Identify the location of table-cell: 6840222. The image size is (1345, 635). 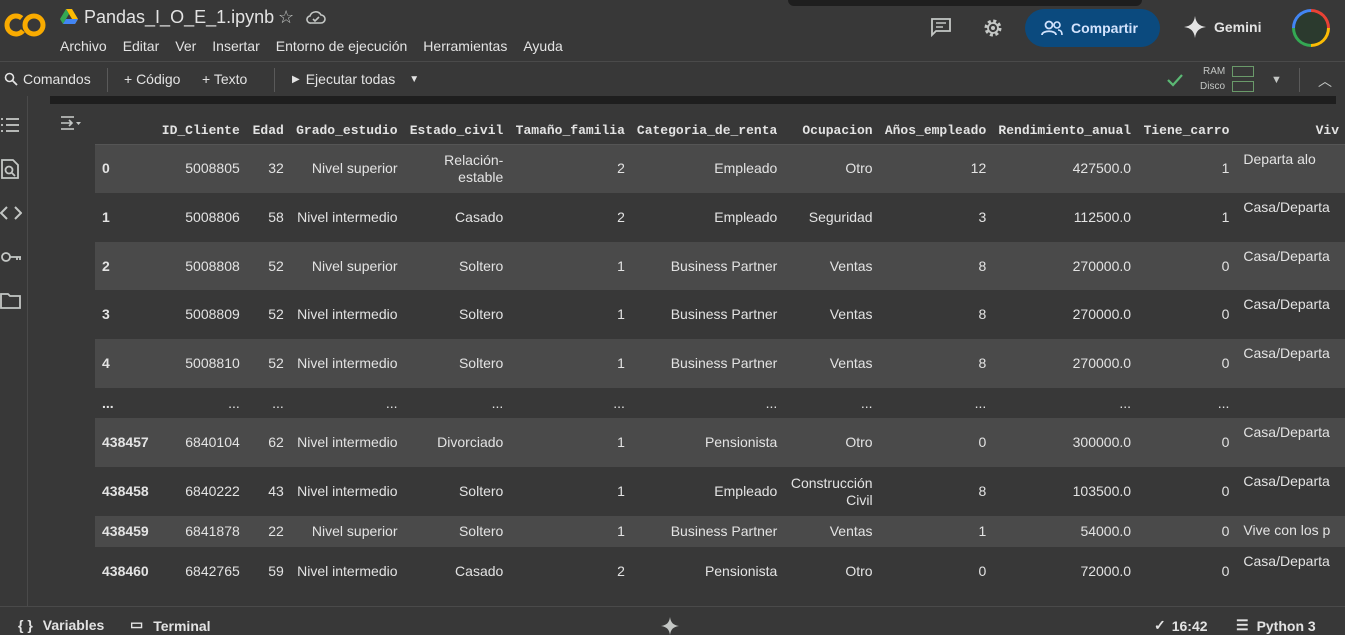
(200, 491).